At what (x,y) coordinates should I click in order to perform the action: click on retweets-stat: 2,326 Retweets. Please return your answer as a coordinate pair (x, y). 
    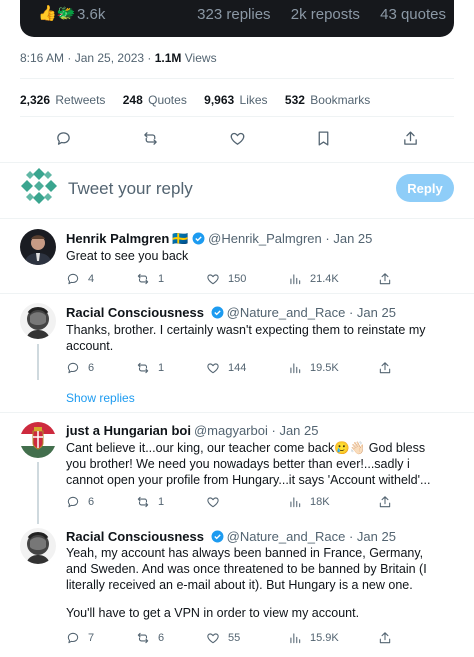
    Looking at the image, I should click on (62, 100).